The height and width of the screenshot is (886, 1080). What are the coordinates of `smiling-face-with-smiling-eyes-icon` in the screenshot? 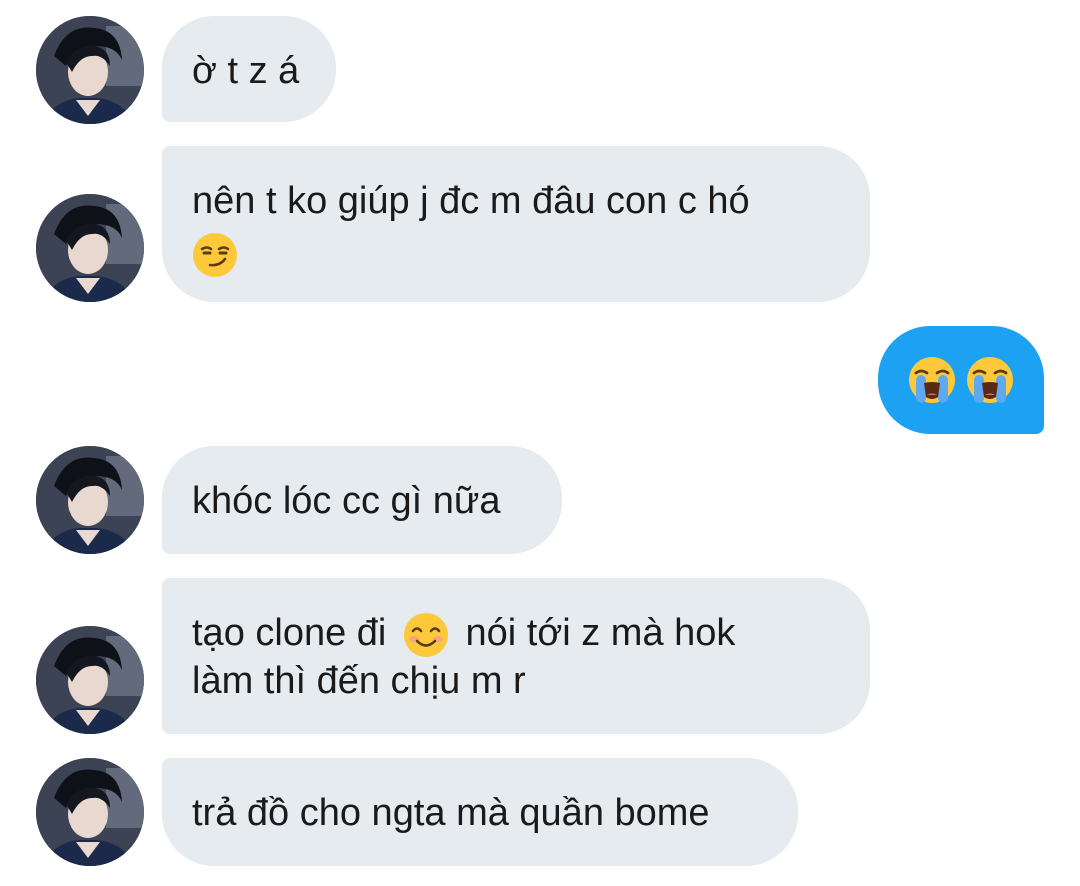 It's located at (425, 634).